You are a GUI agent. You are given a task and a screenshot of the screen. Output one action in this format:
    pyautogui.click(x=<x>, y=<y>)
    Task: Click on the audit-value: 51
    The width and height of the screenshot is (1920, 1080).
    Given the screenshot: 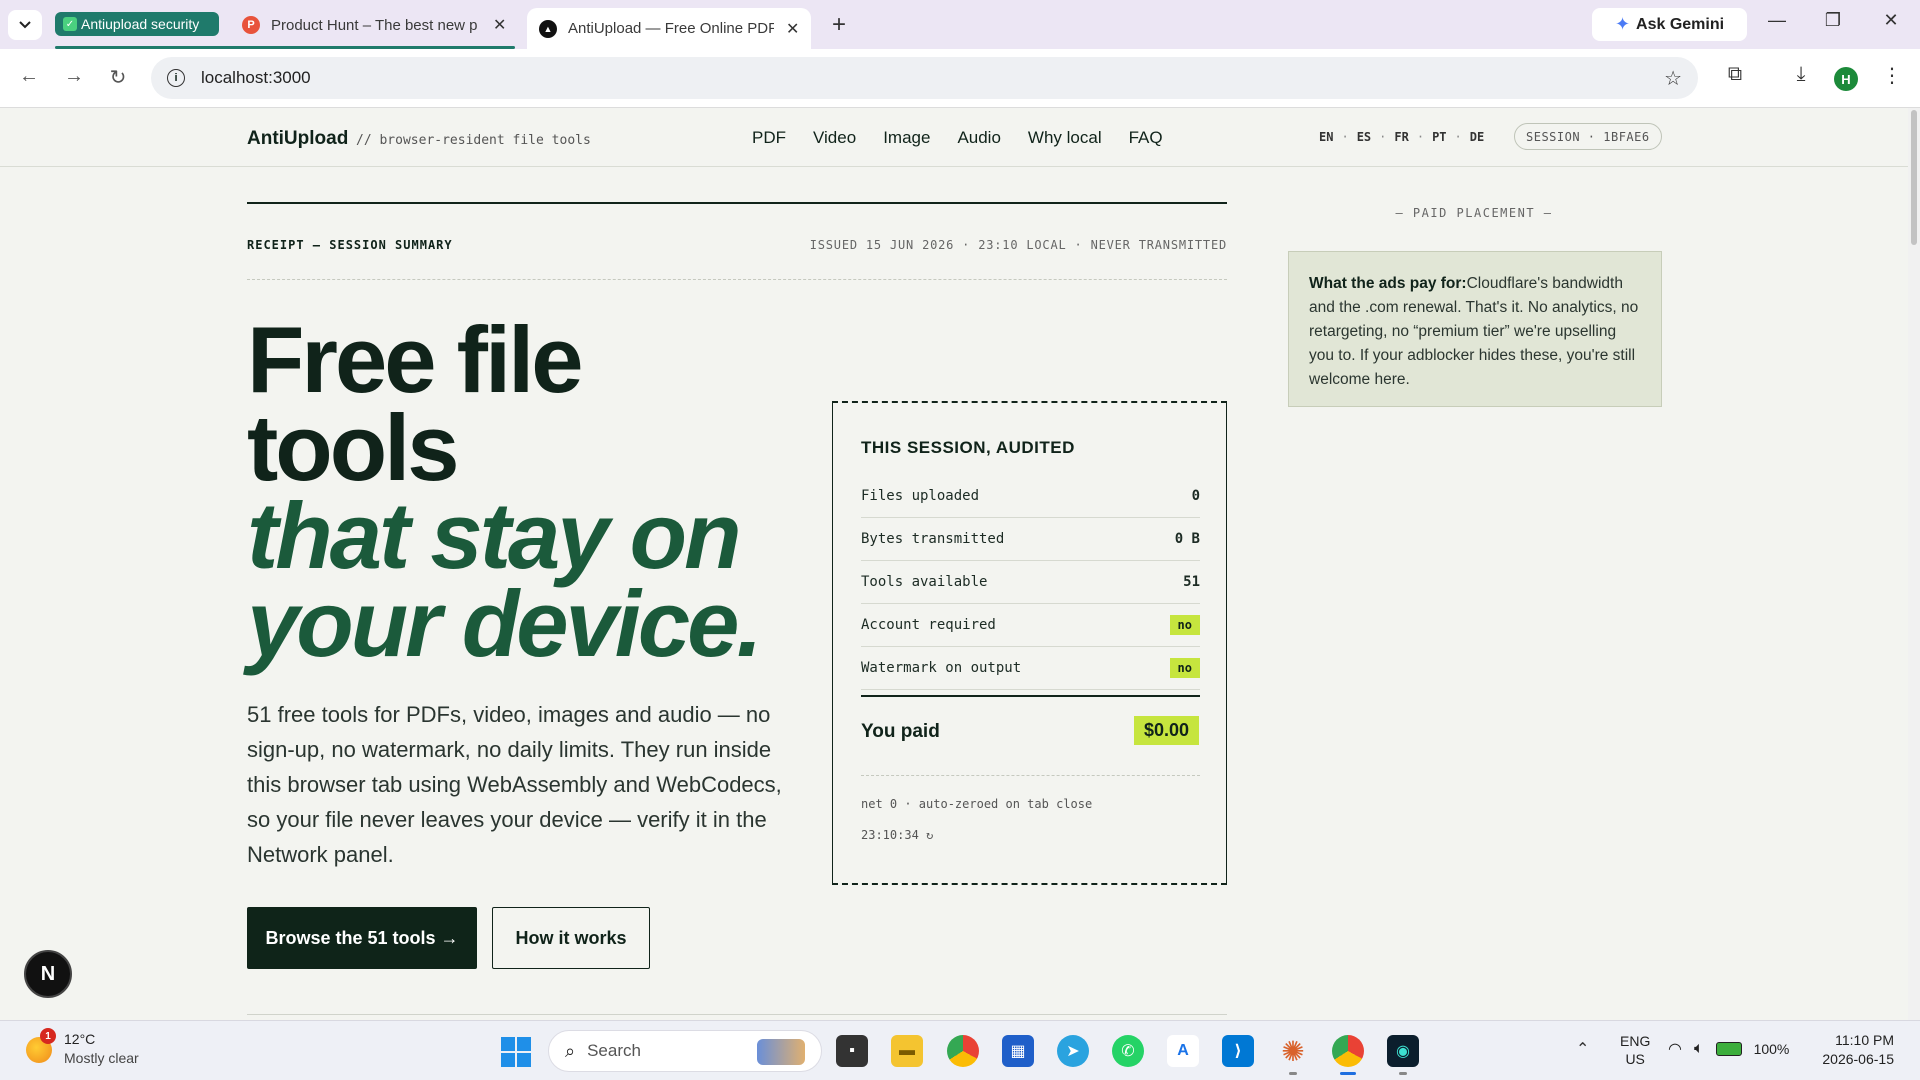 What is the action you would take?
    pyautogui.click(x=1191, y=582)
    